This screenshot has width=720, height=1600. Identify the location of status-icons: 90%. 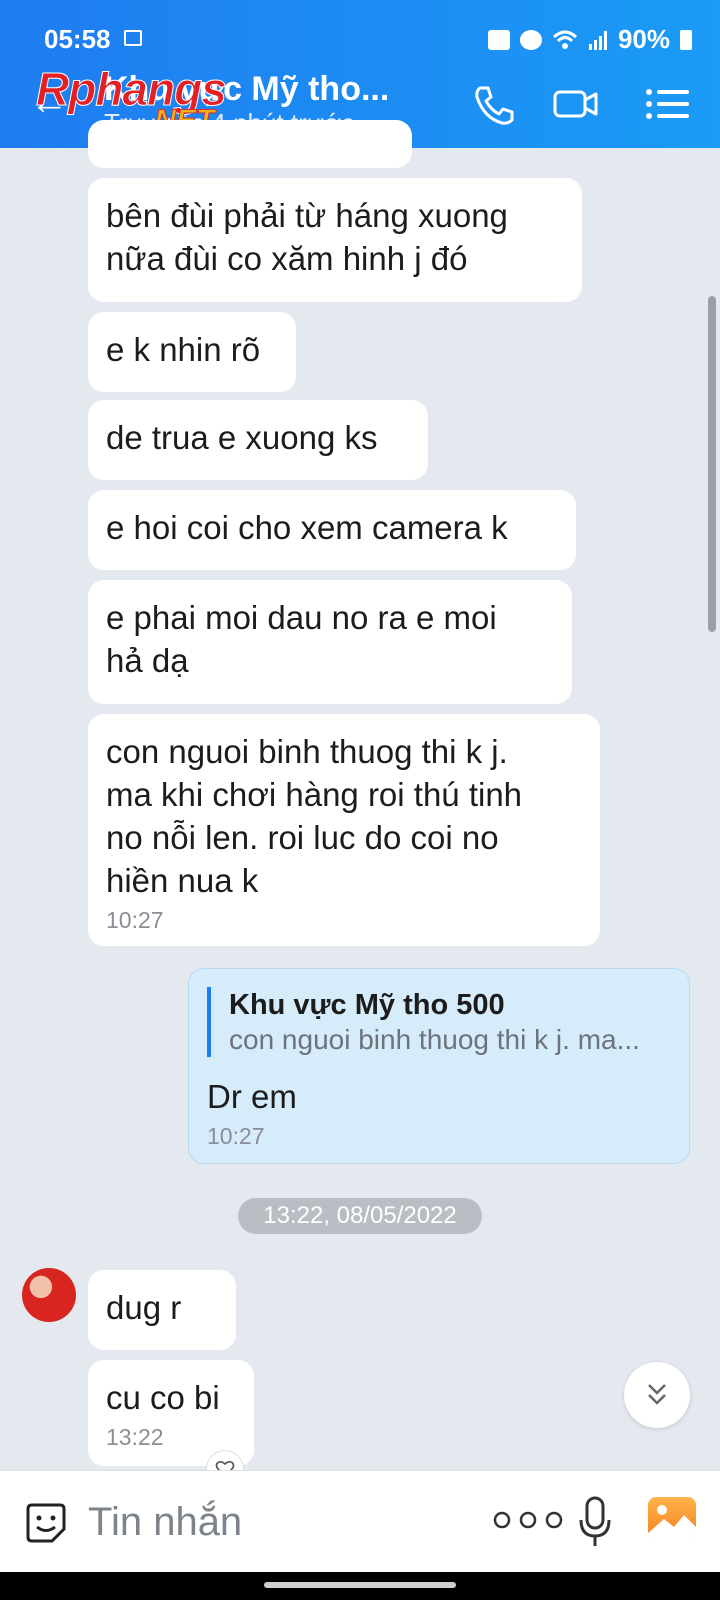
(589, 39).